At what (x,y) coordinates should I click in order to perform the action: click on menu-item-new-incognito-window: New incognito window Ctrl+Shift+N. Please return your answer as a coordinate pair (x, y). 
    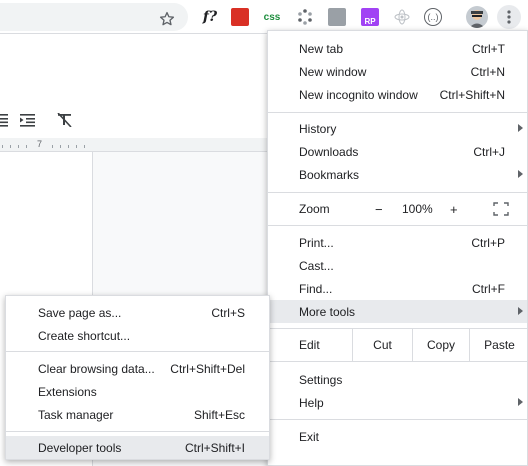
    Looking at the image, I should click on (397, 94).